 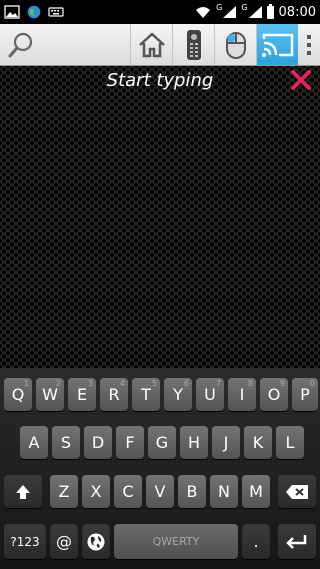 I want to click on key-j: J, so click(x=226, y=442).